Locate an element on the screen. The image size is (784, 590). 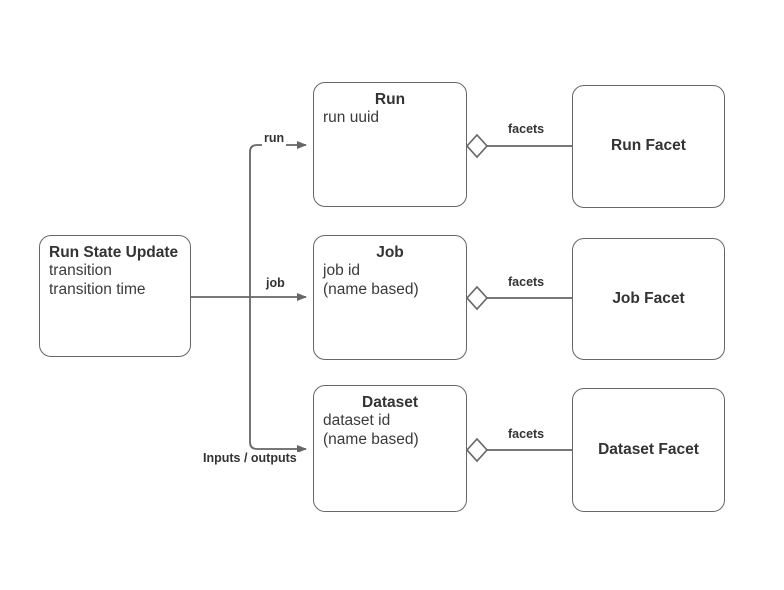
edge-dataset is located at coordinates (278, 447).